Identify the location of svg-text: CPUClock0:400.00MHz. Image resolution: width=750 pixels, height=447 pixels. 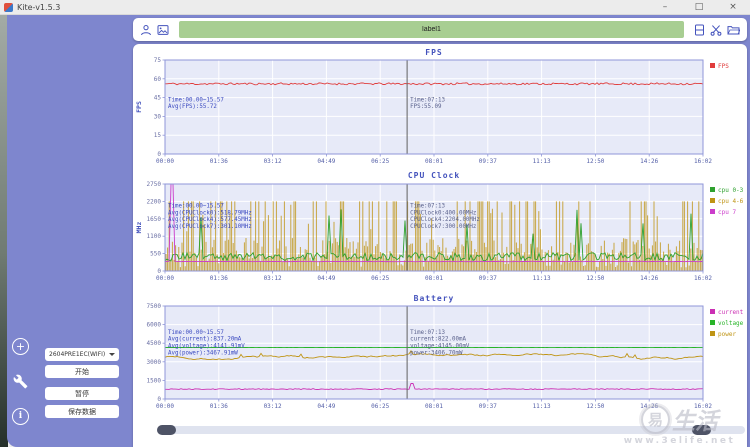
(443, 213).